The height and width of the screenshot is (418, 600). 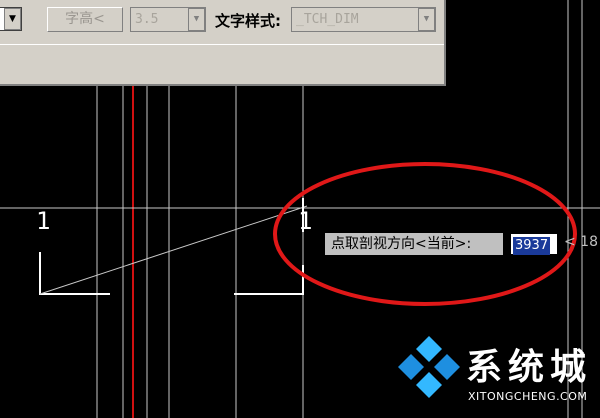 What do you see at coordinates (248, 21) in the screenshot?
I see `text-style-label: 文字样式:` at bounding box center [248, 21].